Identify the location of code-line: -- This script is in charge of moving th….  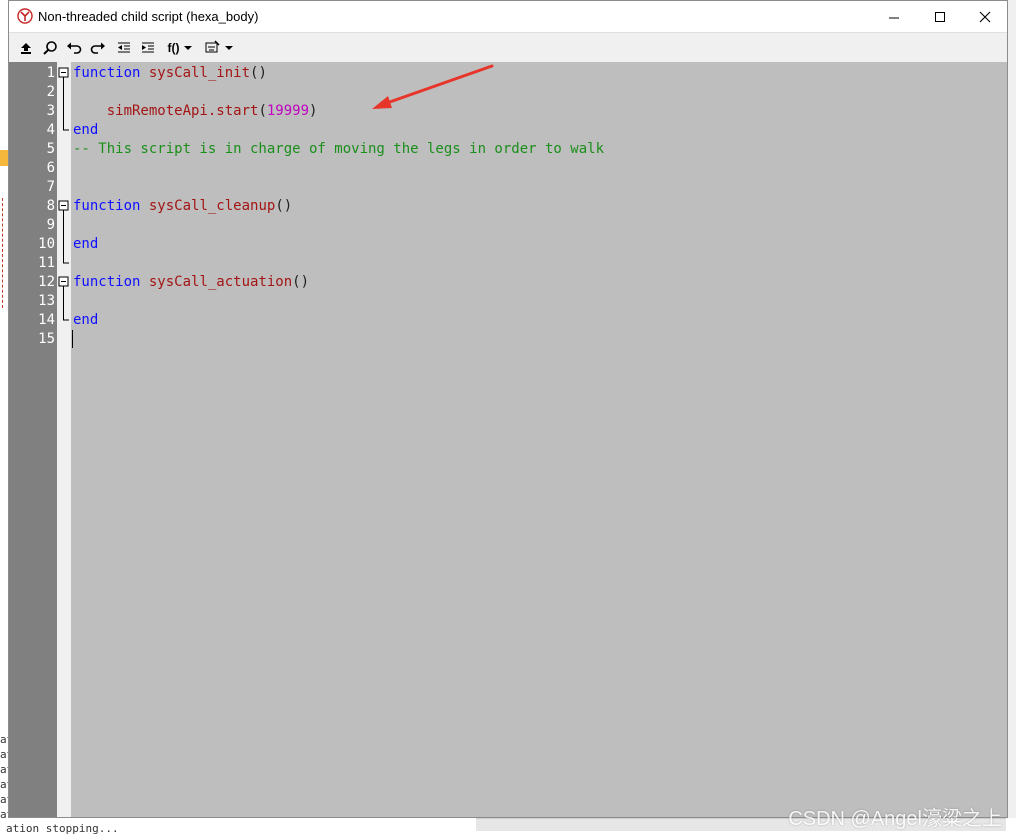
(338, 149).